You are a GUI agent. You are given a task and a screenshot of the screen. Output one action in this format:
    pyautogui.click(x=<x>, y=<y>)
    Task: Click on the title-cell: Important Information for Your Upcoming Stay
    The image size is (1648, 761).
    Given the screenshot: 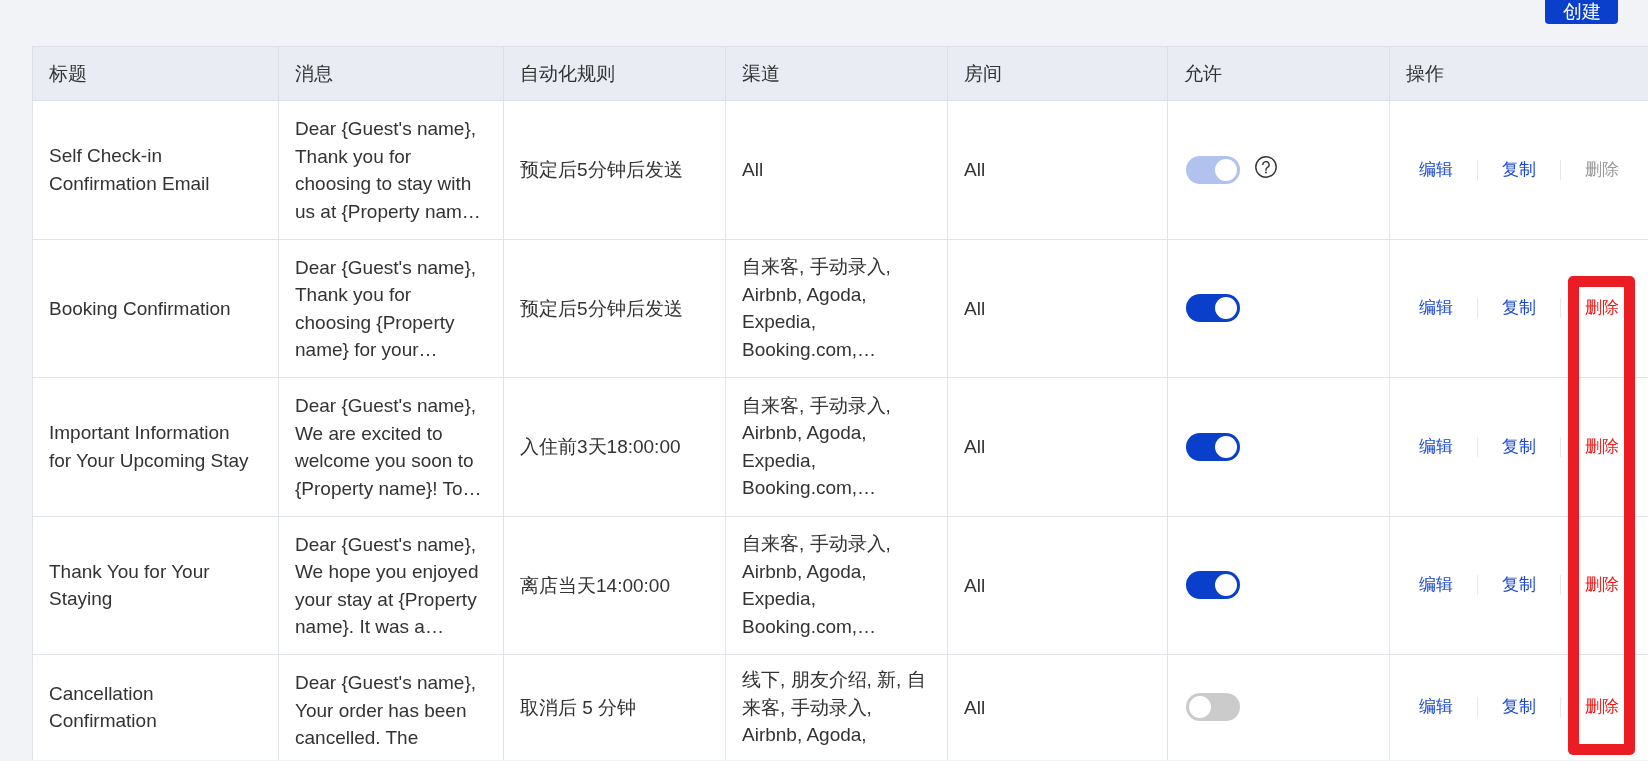 What is the action you would take?
    pyautogui.click(x=155, y=446)
    